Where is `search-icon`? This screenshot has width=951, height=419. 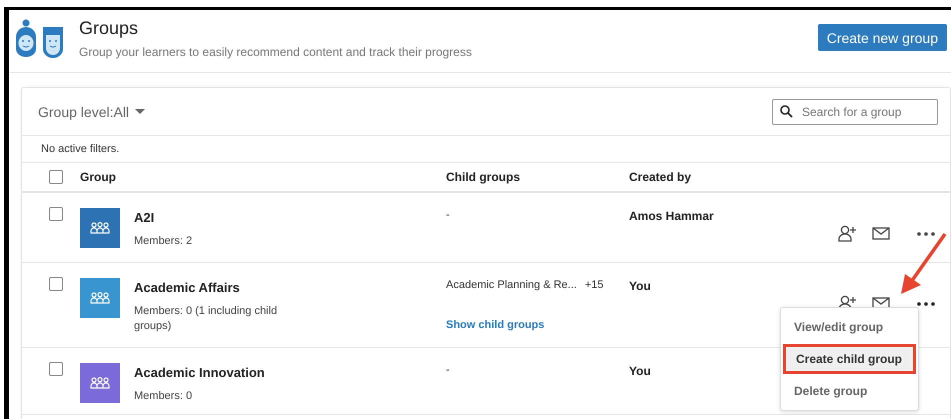 search-icon is located at coordinates (786, 111).